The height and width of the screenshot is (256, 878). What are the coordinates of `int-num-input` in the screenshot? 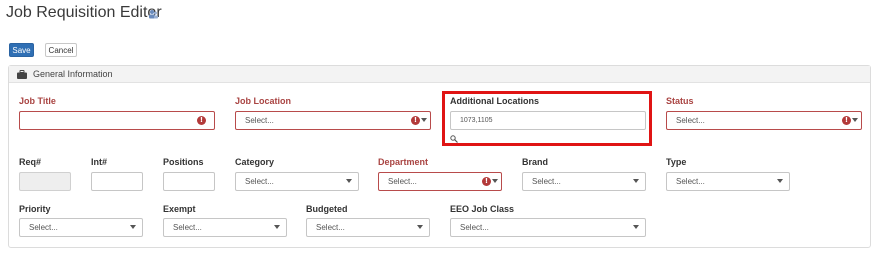 It's located at (117, 181).